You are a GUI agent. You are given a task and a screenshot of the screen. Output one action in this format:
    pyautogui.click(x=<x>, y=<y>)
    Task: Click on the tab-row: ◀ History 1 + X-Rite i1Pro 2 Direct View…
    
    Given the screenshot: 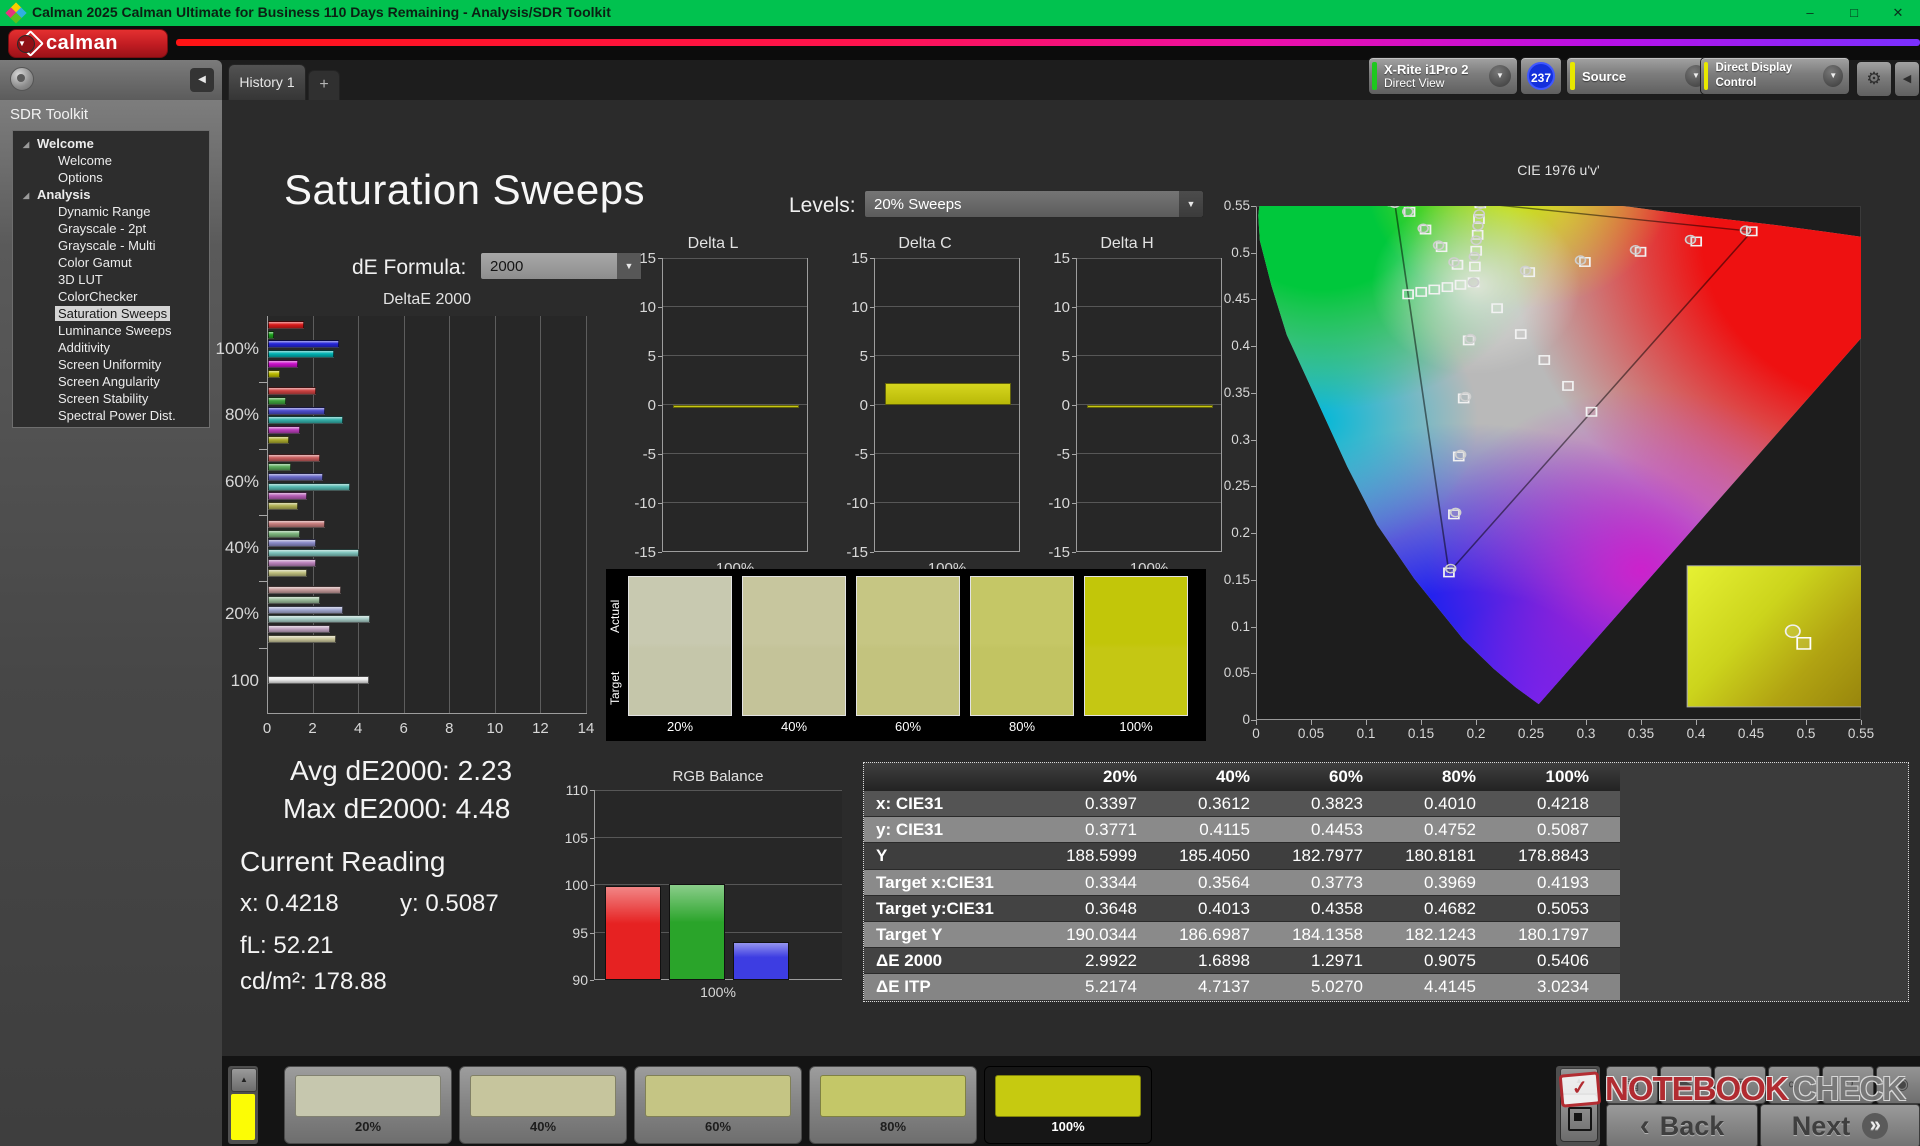 What is the action you would take?
    pyautogui.click(x=960, y=79)
    